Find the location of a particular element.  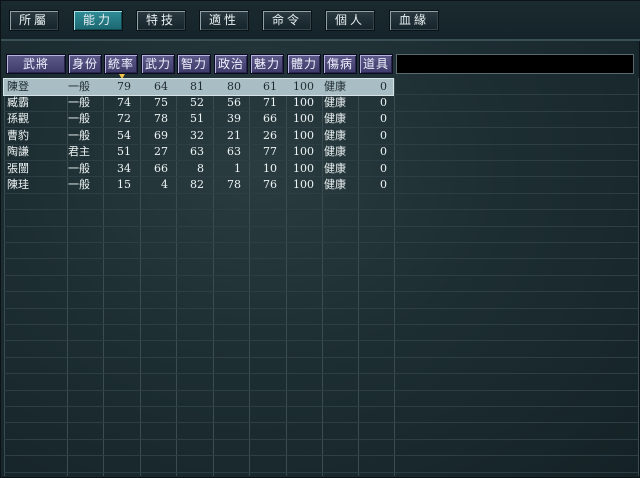

column-header-politics: 政治 is located at coordinates (231, 64).